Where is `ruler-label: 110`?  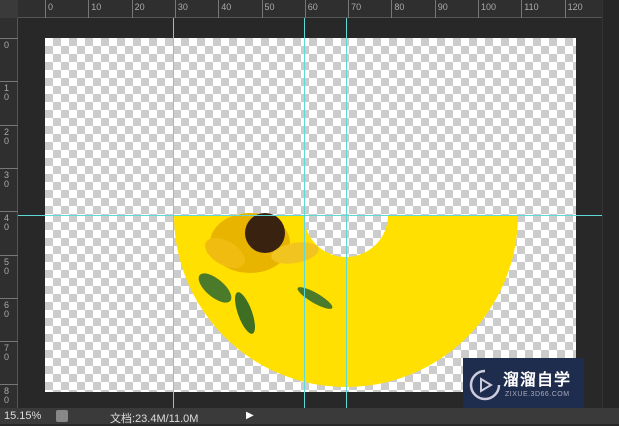
ruler-label: 110 is located at coordinates (531, 7).